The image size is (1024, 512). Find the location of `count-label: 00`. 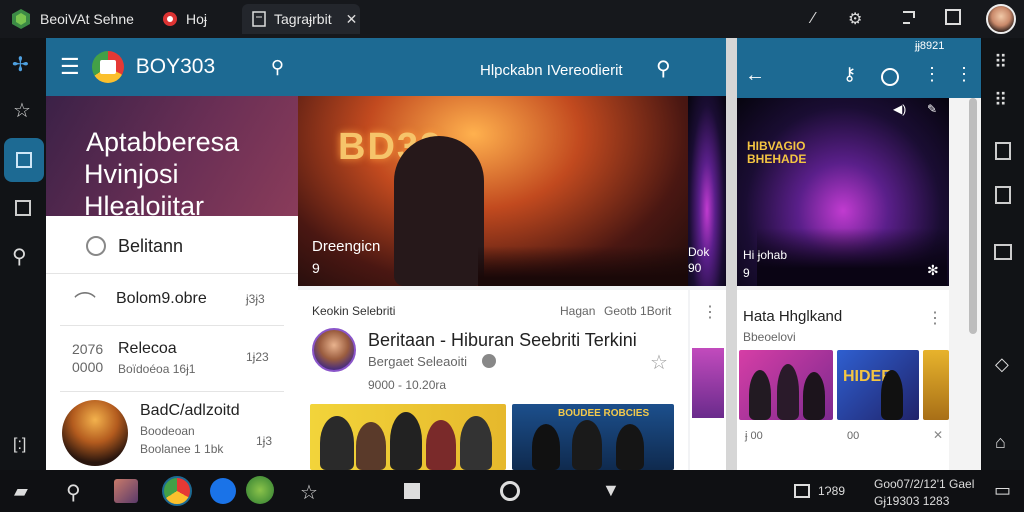

count-label: 00 is located at coordinates (853, 436).